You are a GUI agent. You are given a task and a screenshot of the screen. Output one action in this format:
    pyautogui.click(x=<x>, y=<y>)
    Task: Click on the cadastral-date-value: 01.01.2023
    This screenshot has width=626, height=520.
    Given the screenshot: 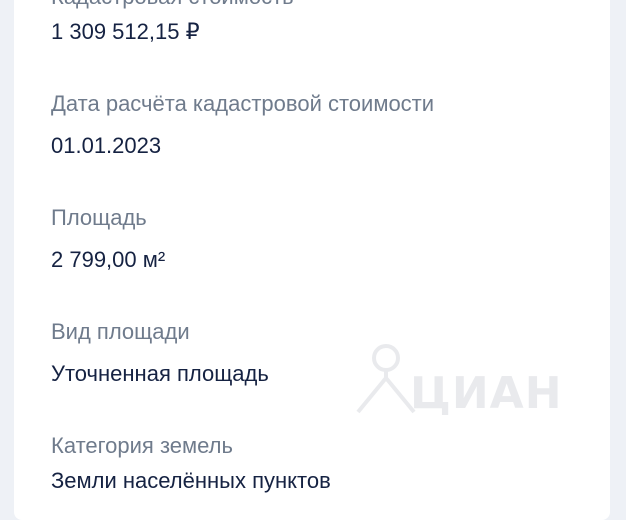 What is the action you would take?
    pyautogui.click(x=106, y=145)
    